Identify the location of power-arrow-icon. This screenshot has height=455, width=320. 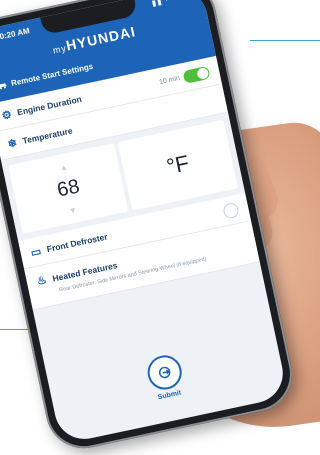
(164, 372).